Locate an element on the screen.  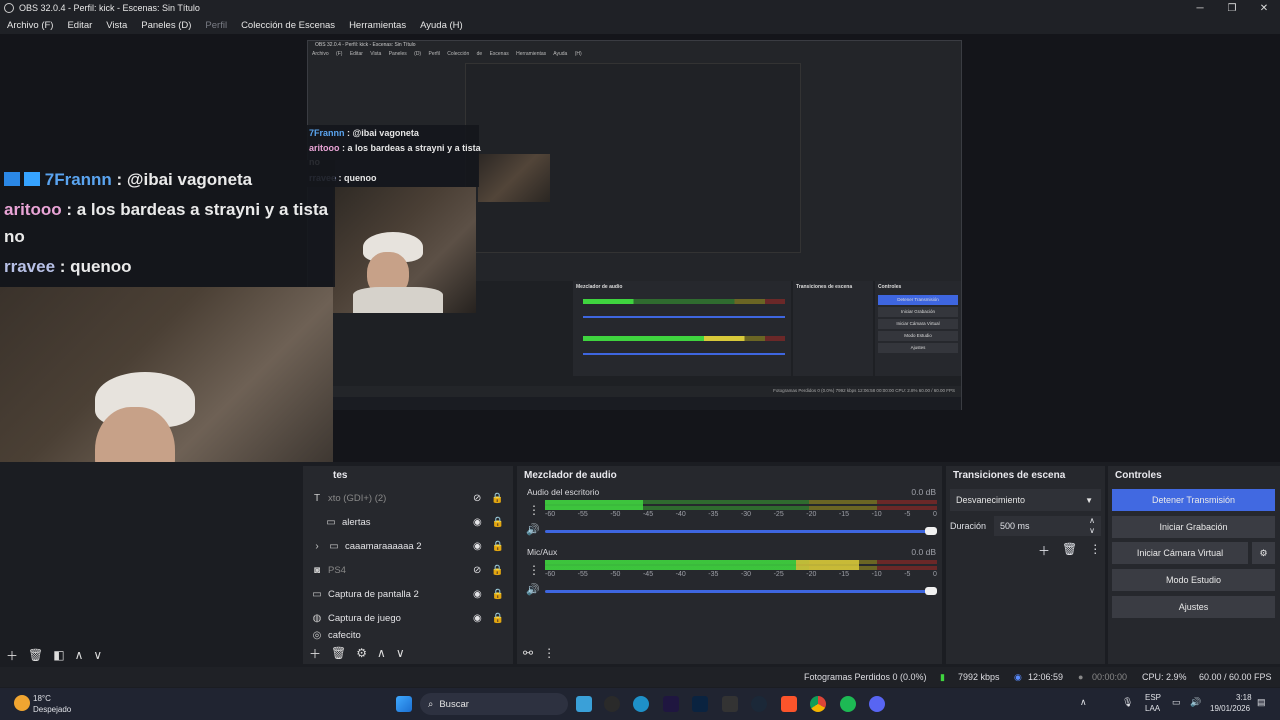
add-source-icon: ＋ is located at coordinates (315, 653).